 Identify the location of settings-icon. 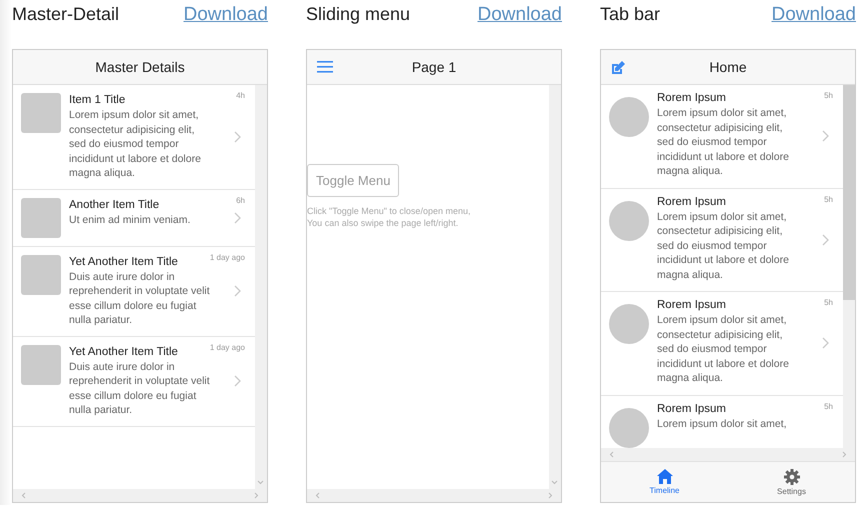
(792, 476).